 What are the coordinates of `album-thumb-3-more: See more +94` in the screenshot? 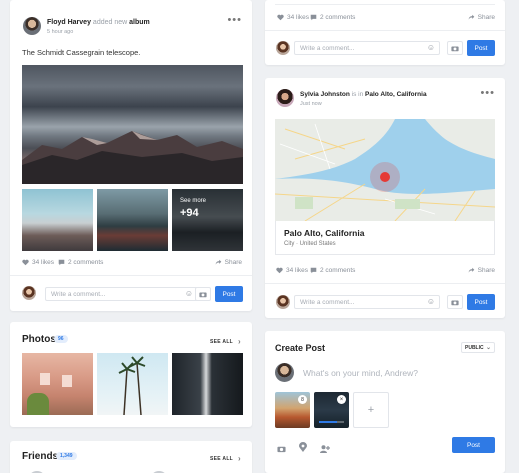 It's located at (207, 220).